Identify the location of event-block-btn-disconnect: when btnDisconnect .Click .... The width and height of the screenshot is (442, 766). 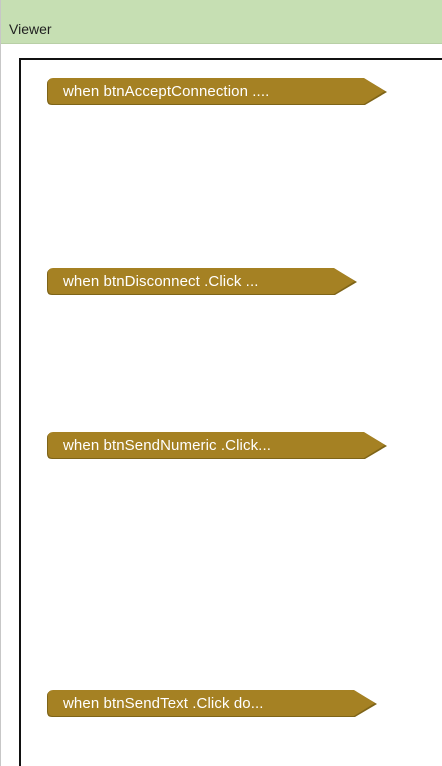
(217, 282).